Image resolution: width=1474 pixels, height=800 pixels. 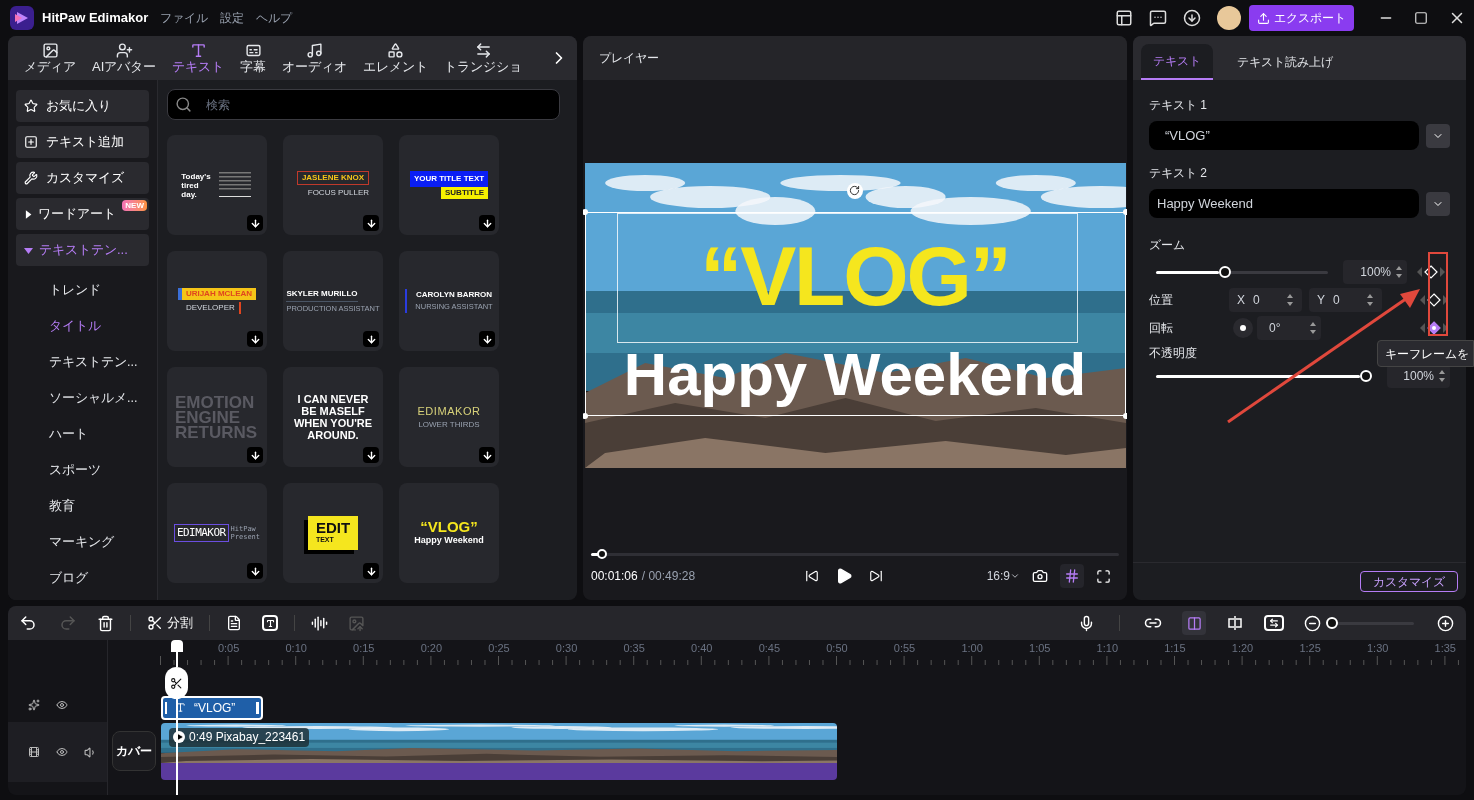 I want to click on cover-button: カバー, so click(x=134, y=751).